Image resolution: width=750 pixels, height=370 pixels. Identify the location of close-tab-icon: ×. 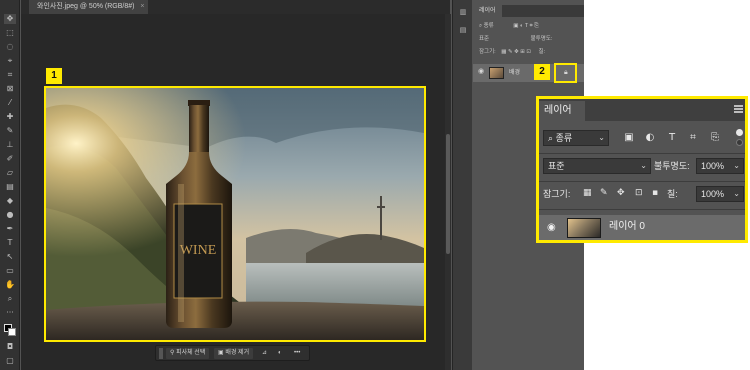
(142, 7).